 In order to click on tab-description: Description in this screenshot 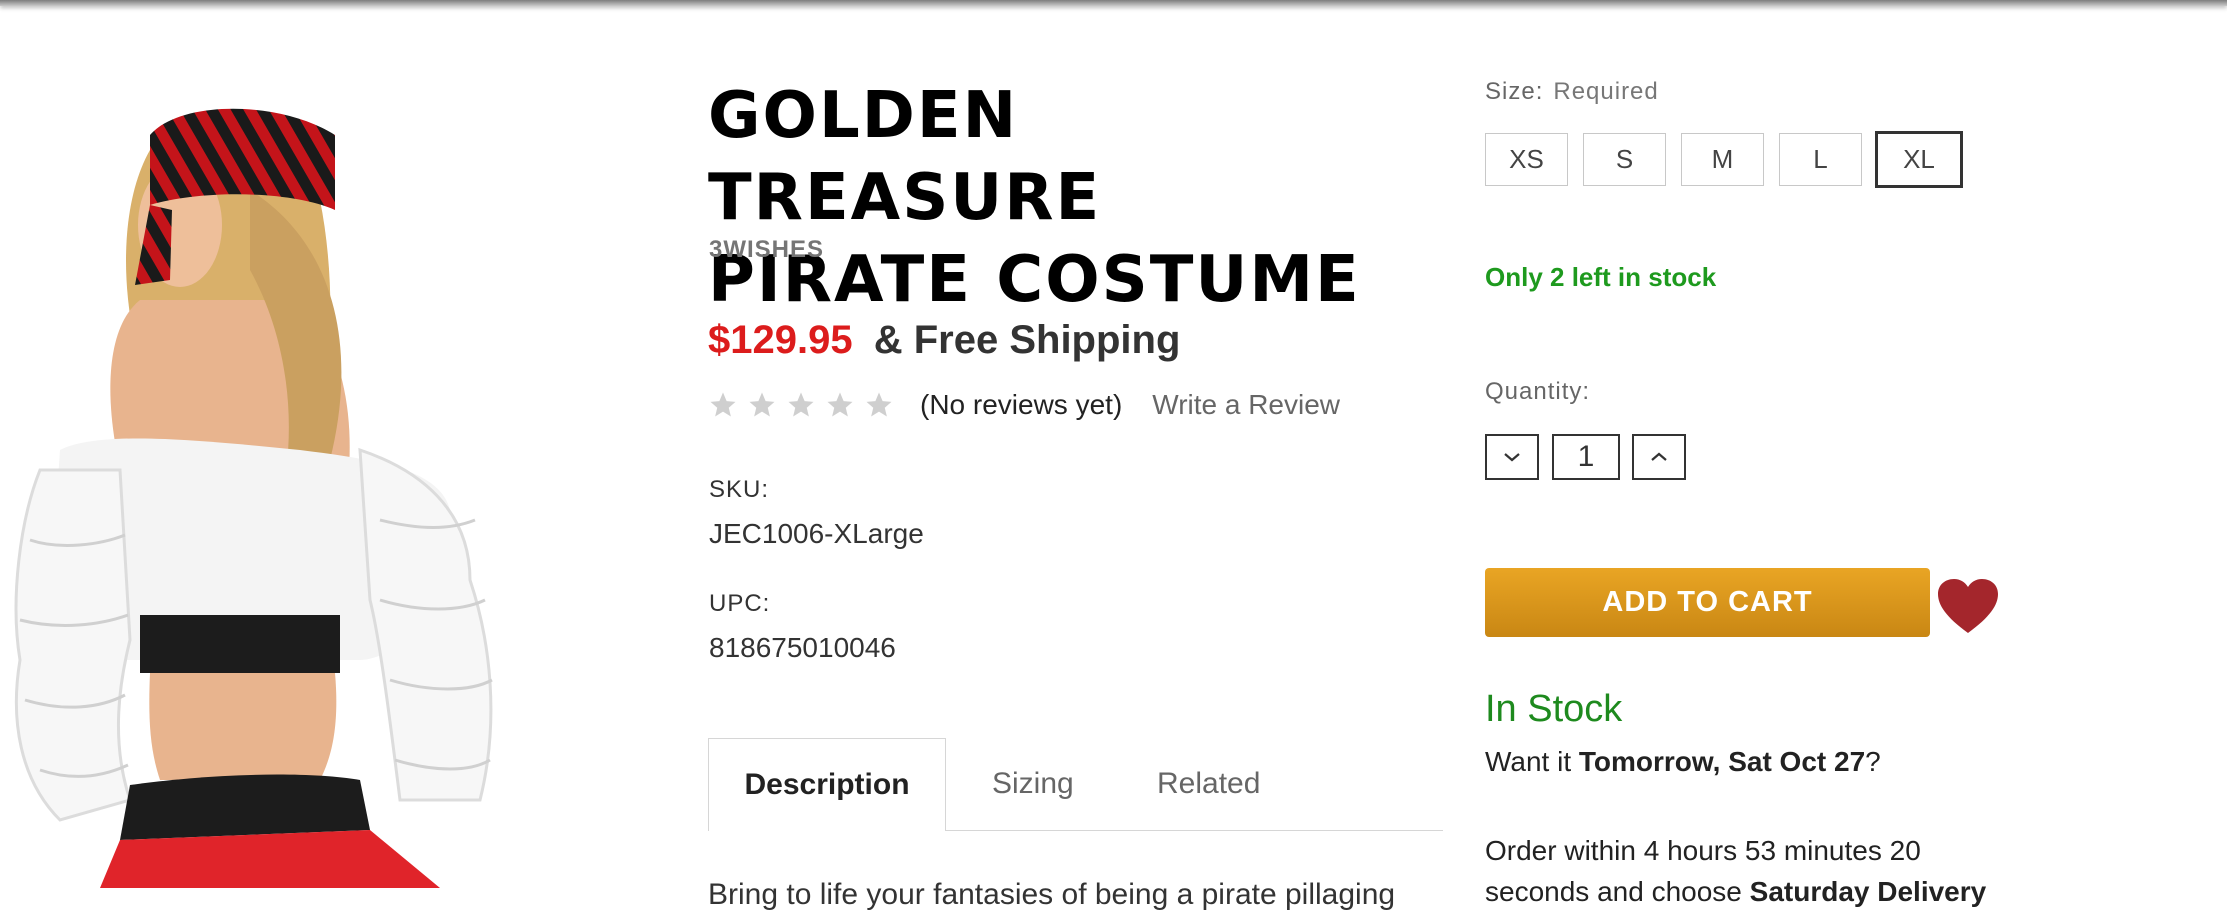, I will do `click(827, 784)`.